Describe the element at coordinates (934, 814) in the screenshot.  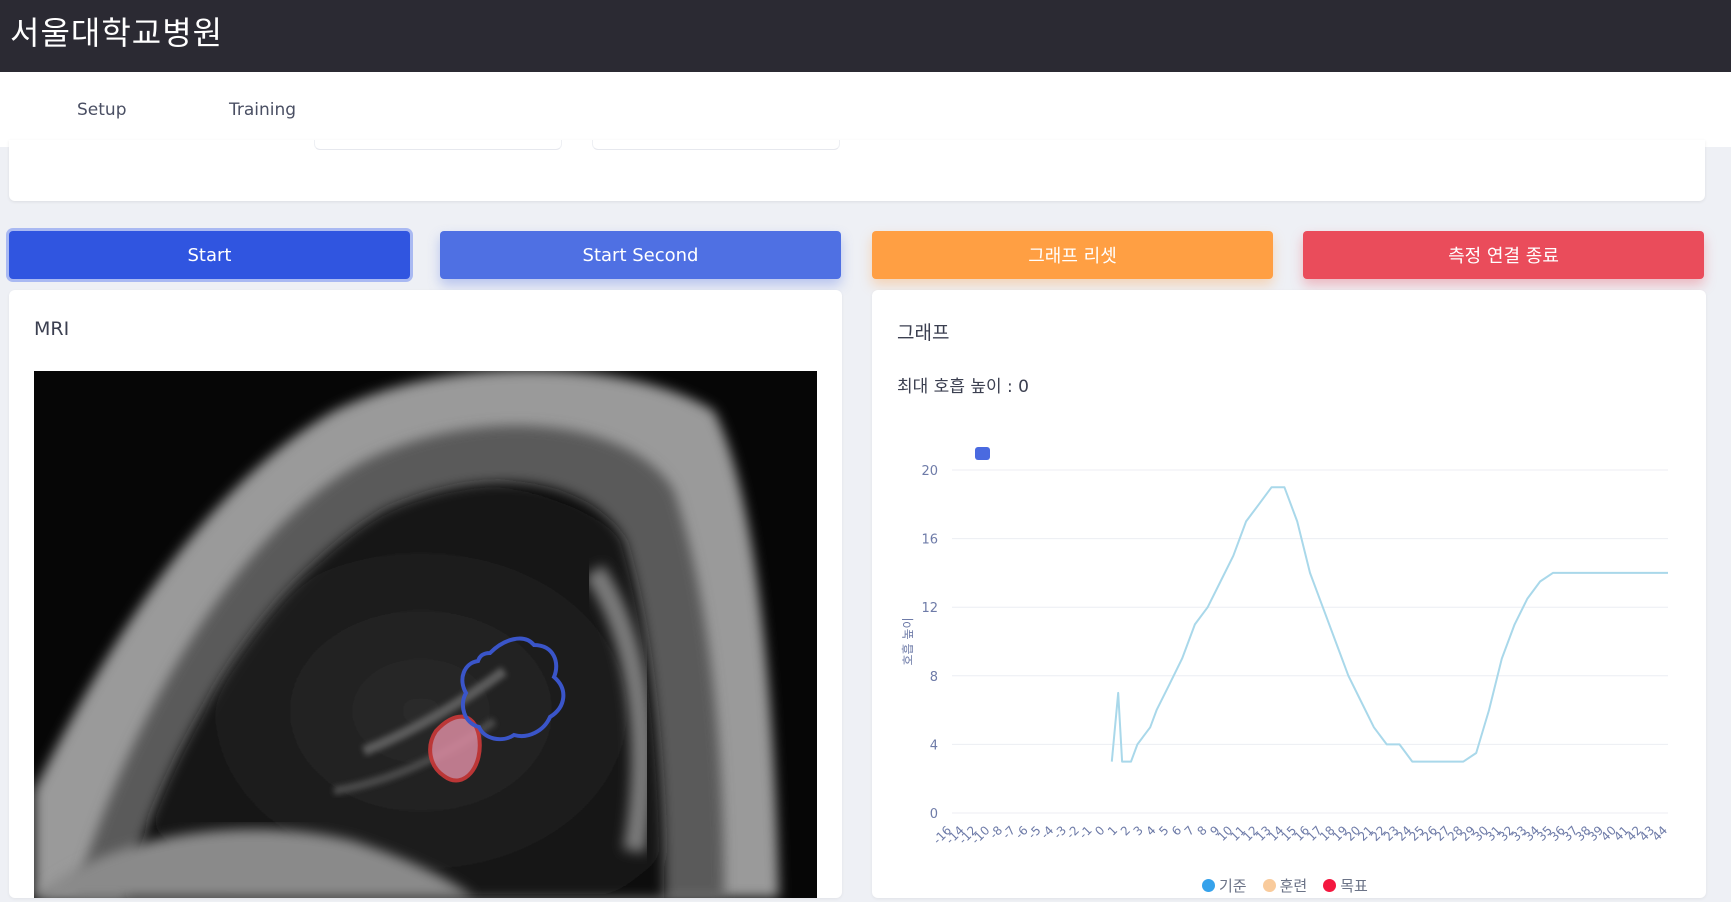
I see `y-tick-label: 0` at that location.